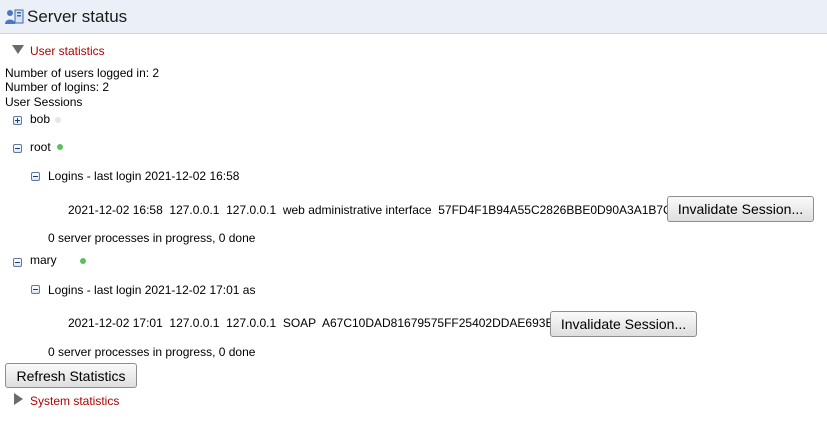 The image size is (827, 423). What do you see at coordinates (14, 16) in the screenshot?
I see `server-users-icon` at bounding box center [14, 16].